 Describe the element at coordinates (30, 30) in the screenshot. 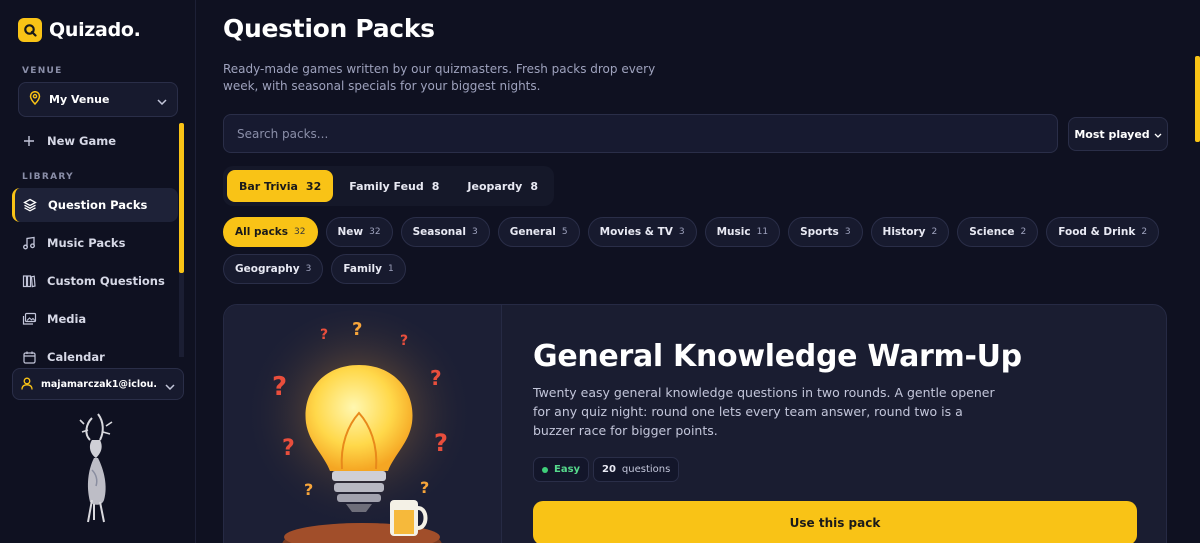

I see `logo-mark-icon` at that location.